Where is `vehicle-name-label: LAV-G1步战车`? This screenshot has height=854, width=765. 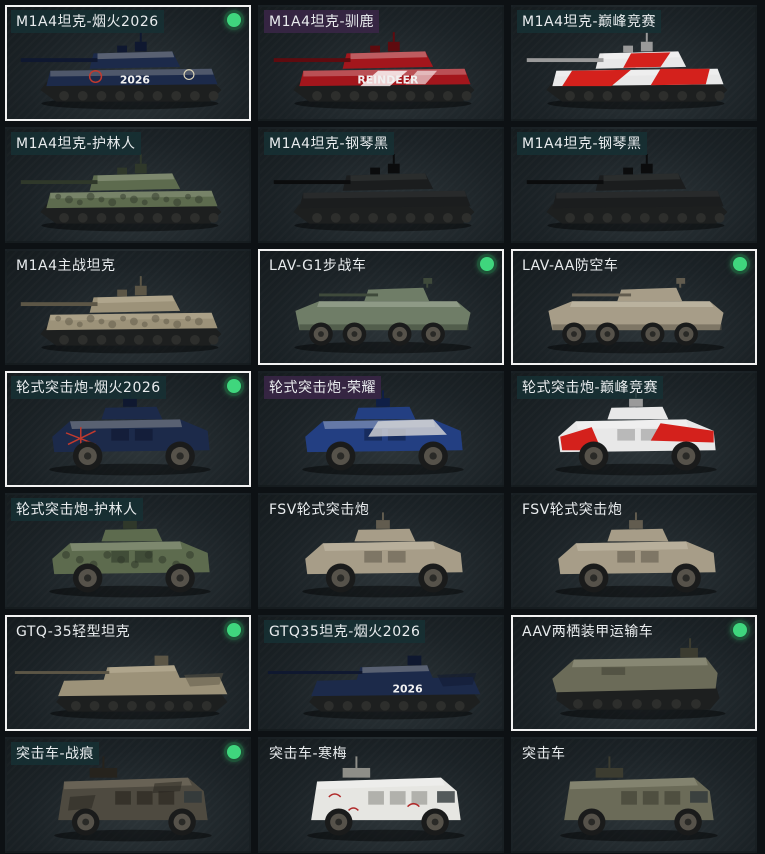
vehicle-name-label: LAV-G1步战车 is located at coordinates (318, 266).